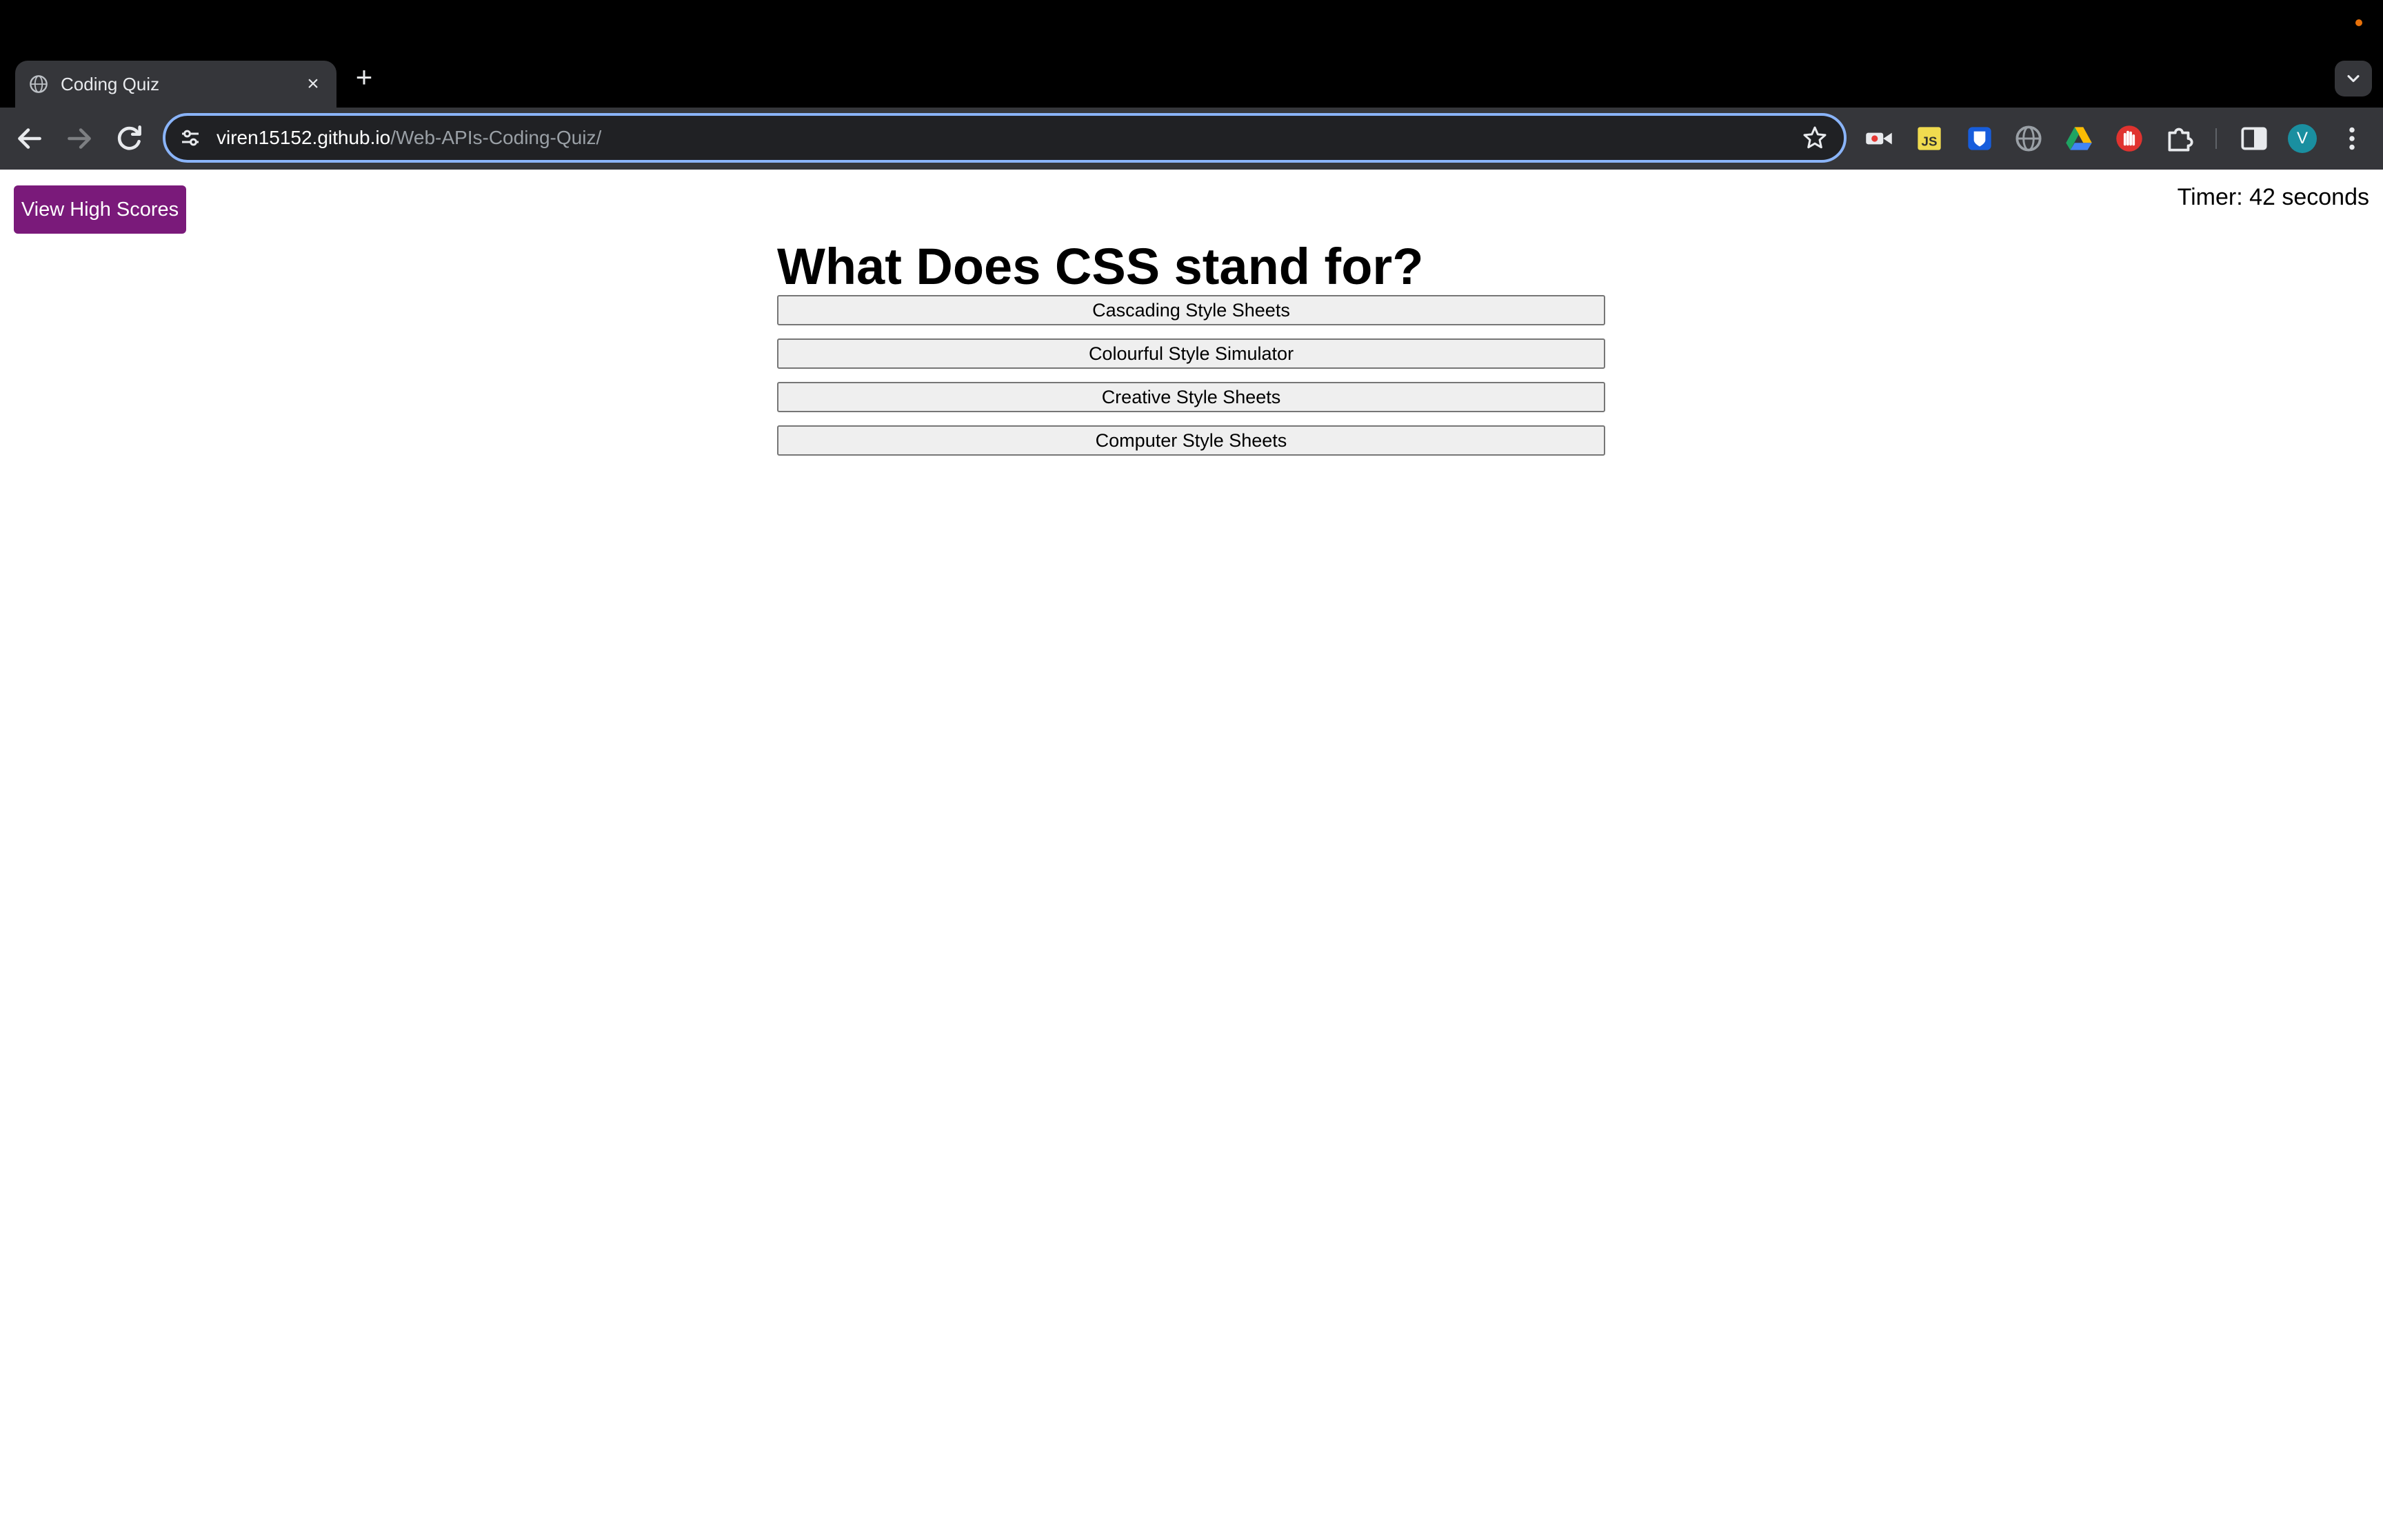 The image size is (2383, 1540). I want to click on red-hand-icon, so click(2129, 138).